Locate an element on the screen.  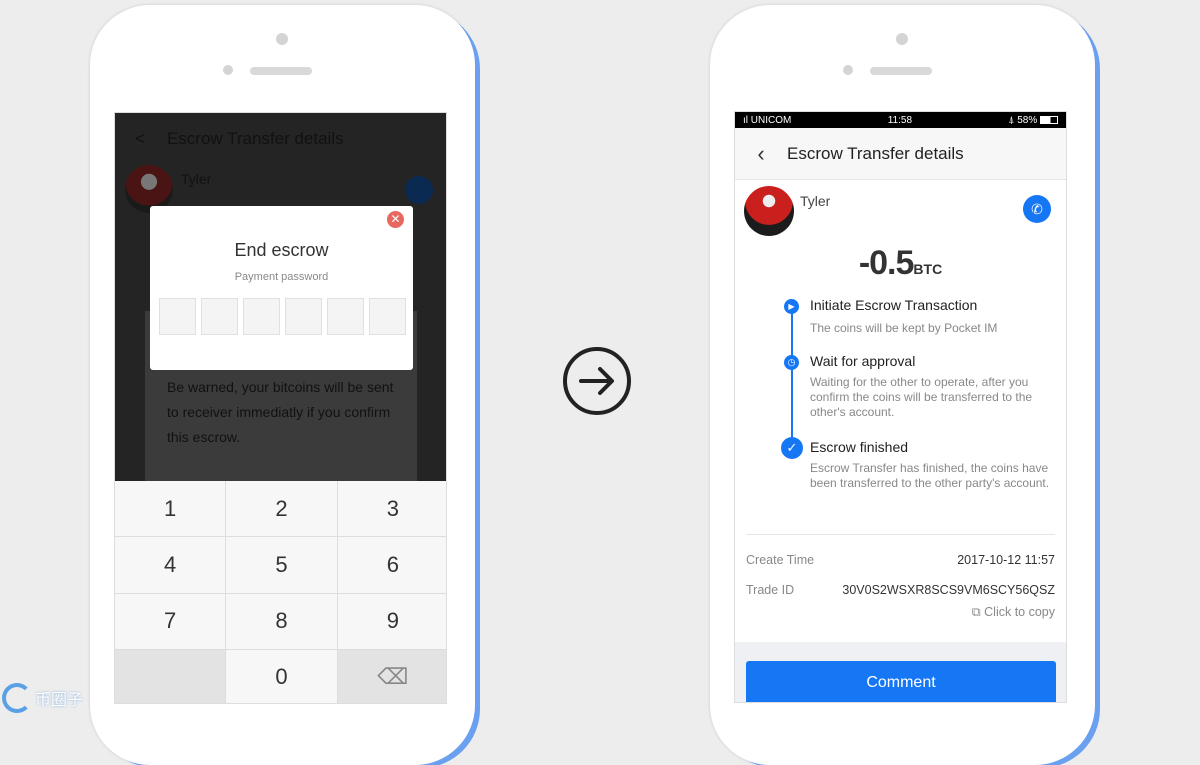
copy-icon: ⧉ is located at coordinates (978, 612).